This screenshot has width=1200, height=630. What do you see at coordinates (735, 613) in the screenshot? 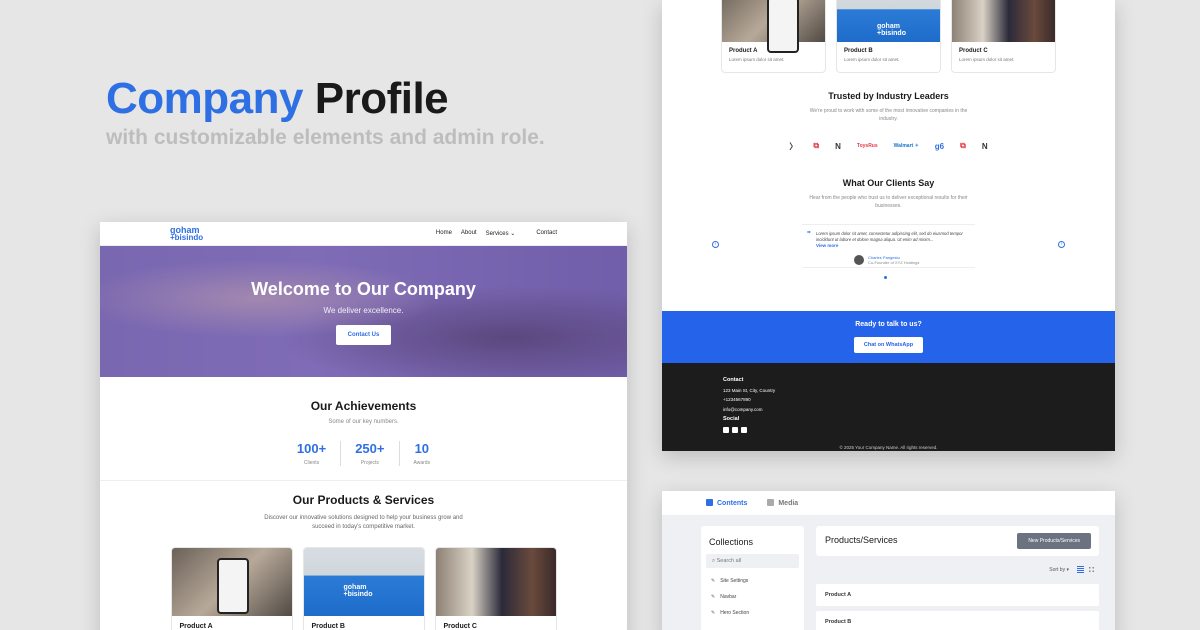
I see `sidebar-item-label: Hero Section` at bounding box center [735, 613].